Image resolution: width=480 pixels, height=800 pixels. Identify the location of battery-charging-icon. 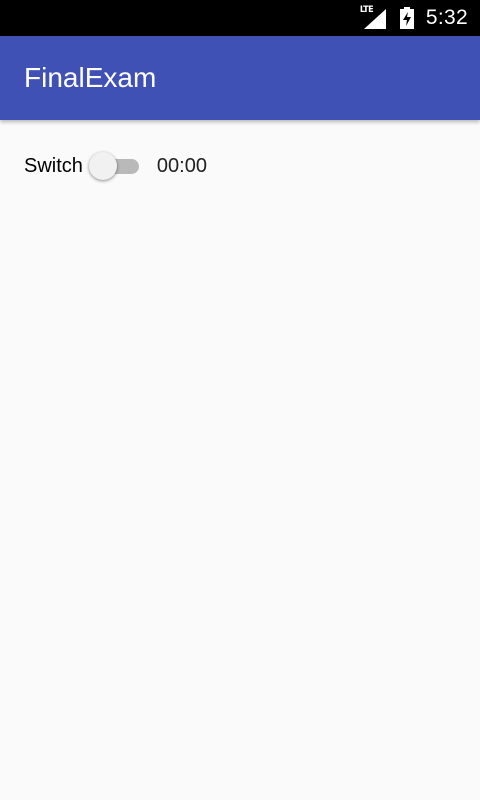
(406, 18).